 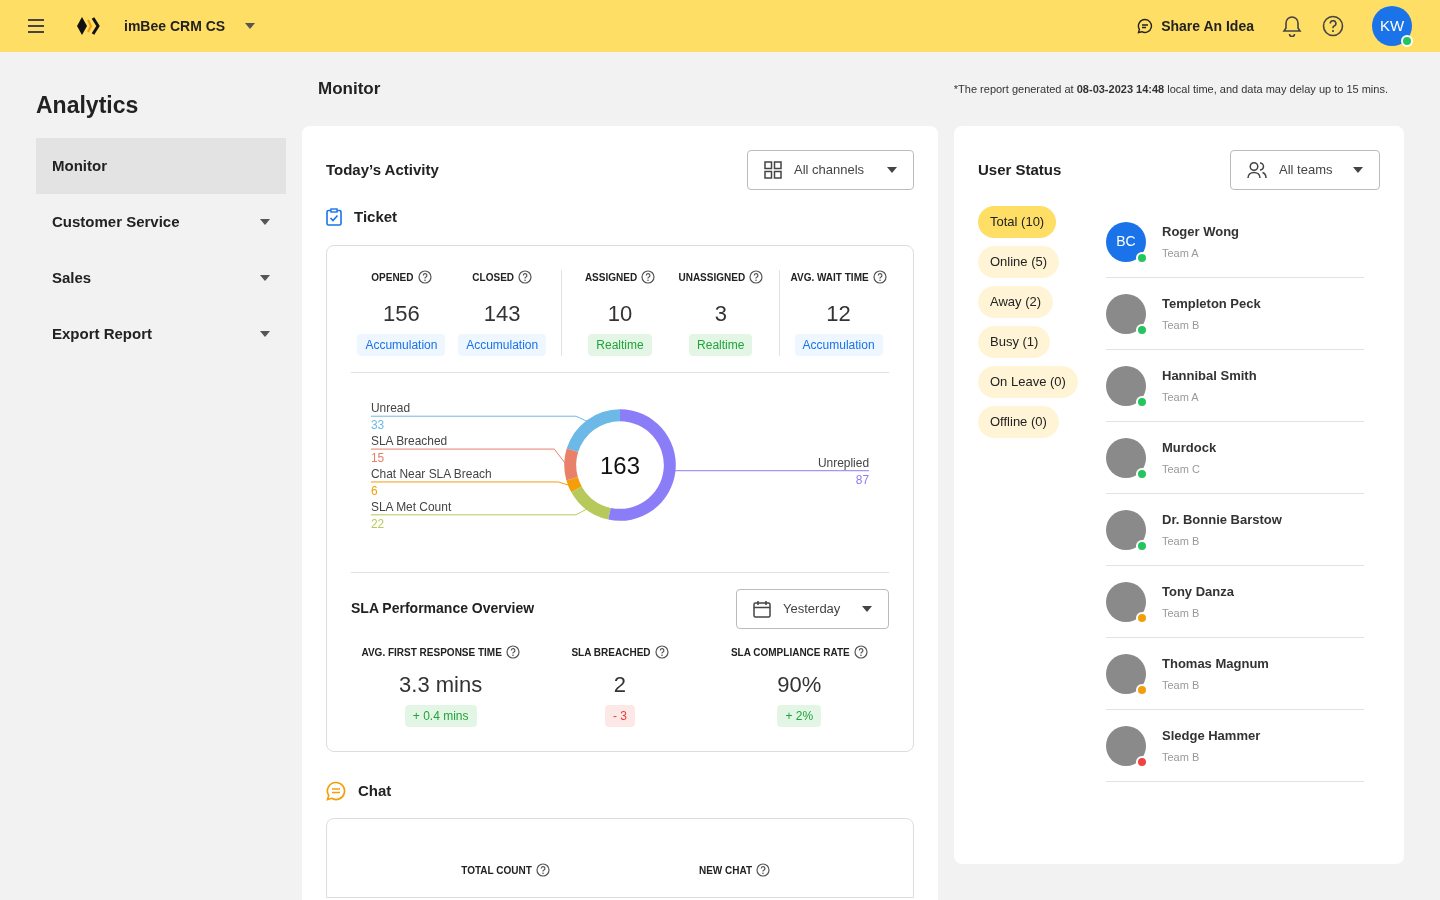 I want to click on chart-value: 33, so click(x=377, y=425).